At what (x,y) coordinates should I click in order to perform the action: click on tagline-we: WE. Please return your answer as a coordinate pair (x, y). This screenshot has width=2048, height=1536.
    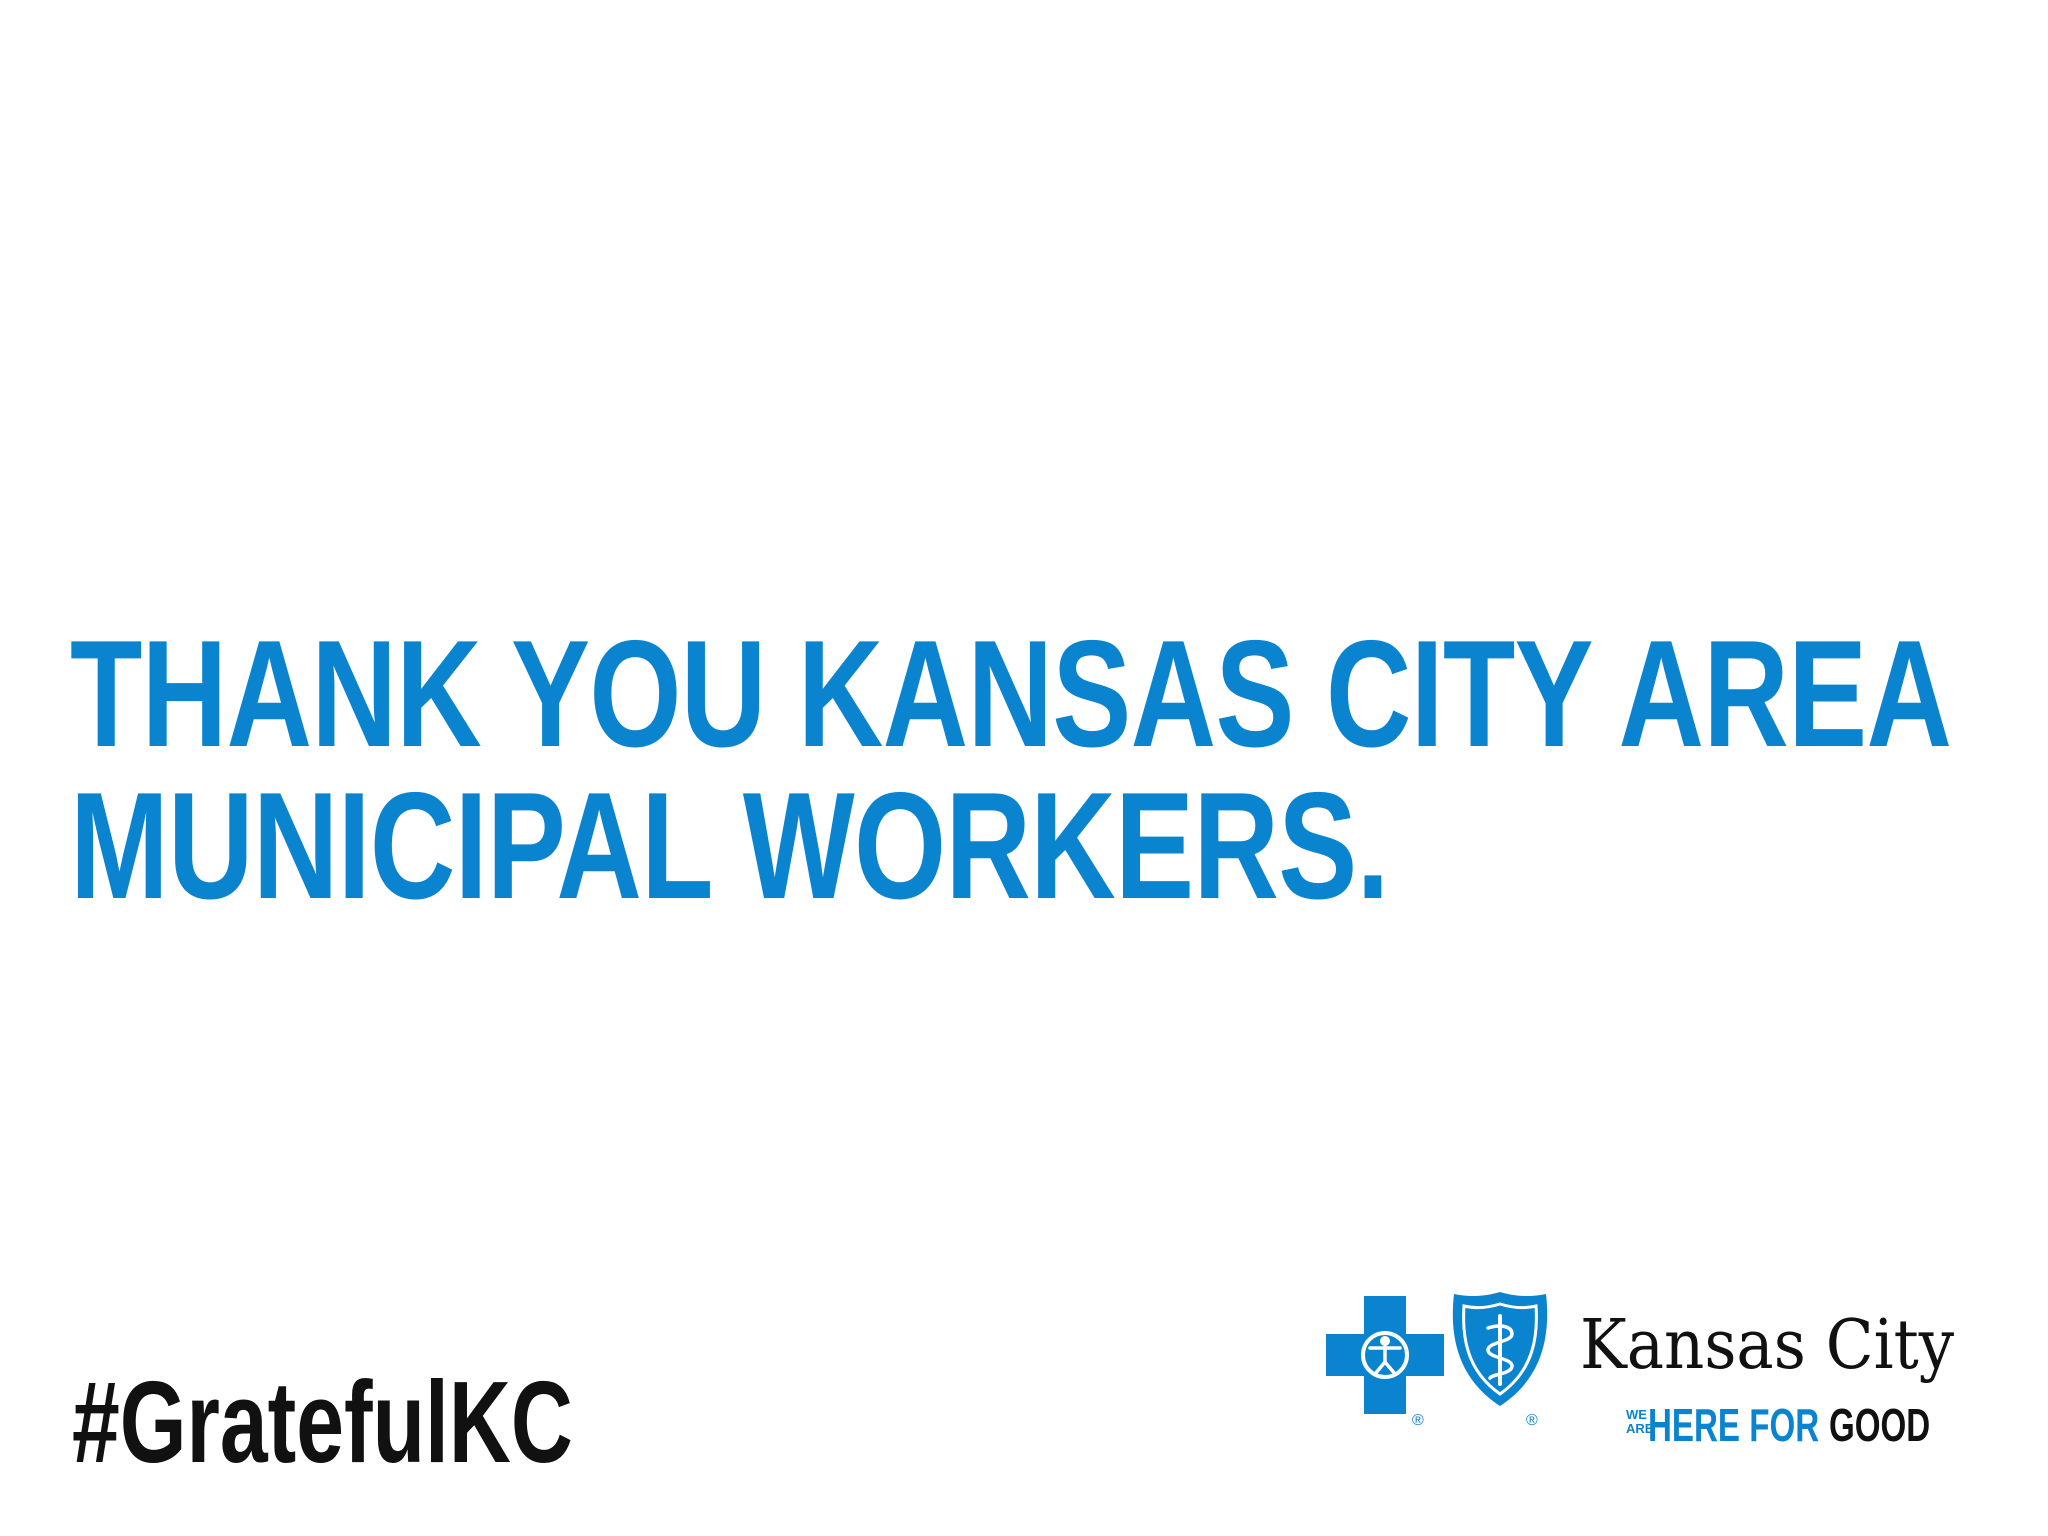
    Looking at the image, I should click on (1636, 1414).